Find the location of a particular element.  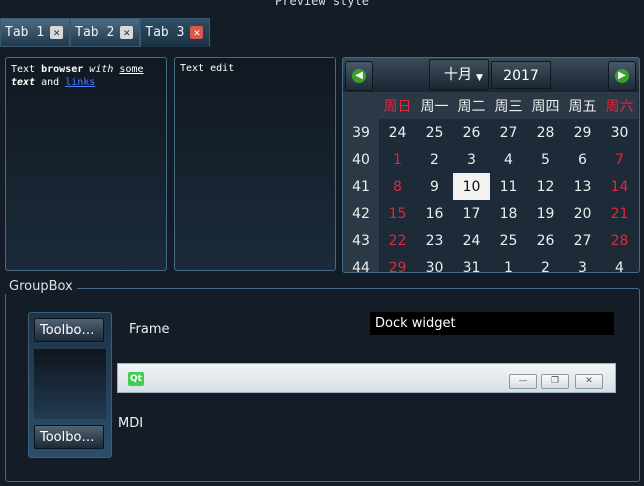

text-edit-content: Text edit is located at coordinates (207, 68).